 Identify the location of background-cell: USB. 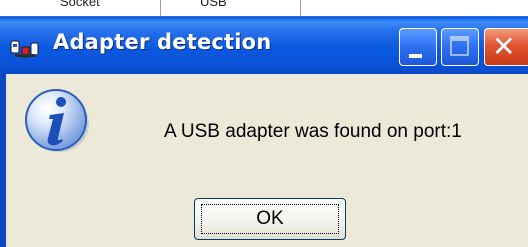
(213, 4).